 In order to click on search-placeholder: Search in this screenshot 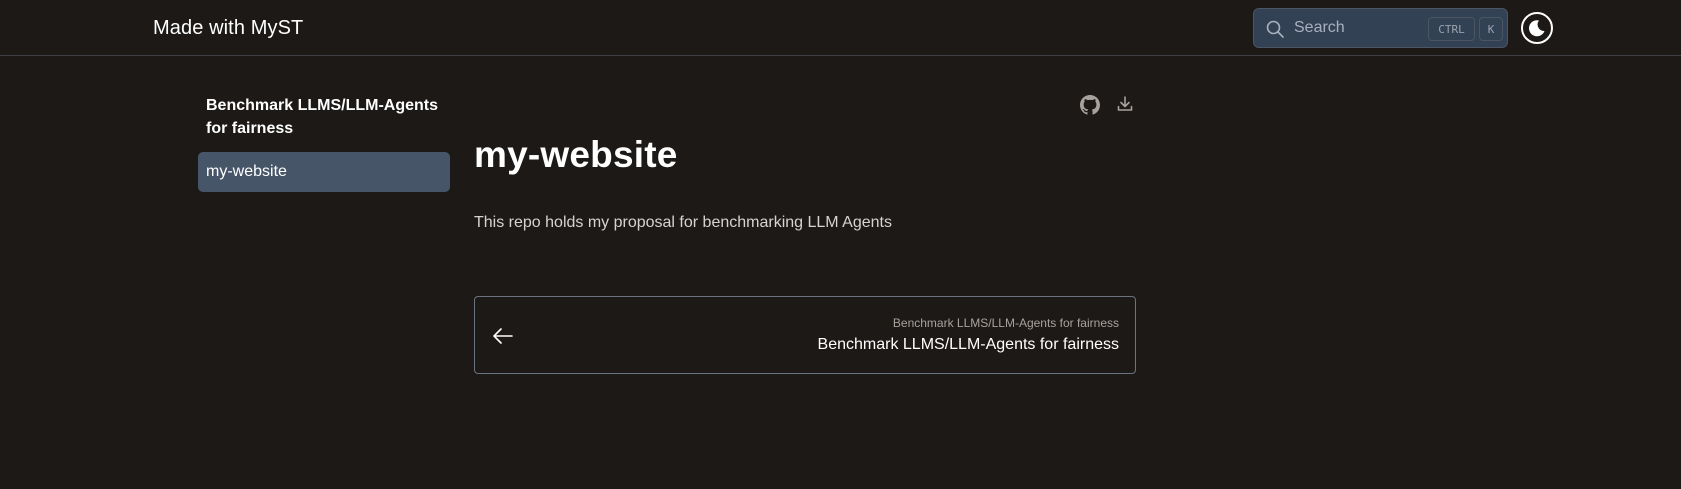, I will do `click(1319, 27)`.